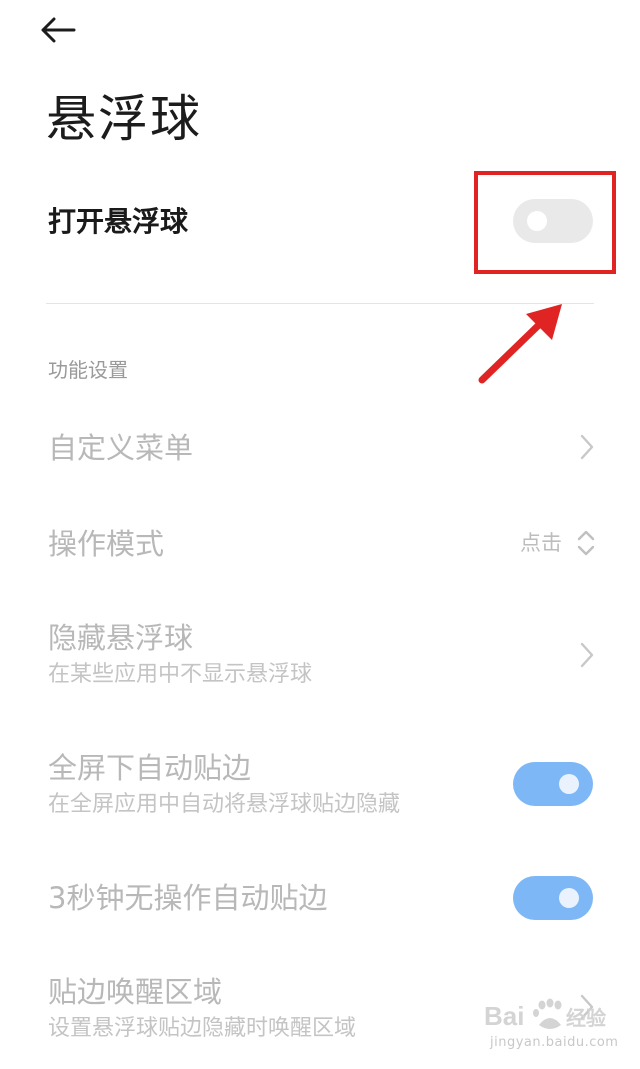 Image resolution: width=640 pixels, height=1069 pixels. What do you see at coordinates (188, 898) in the screenshot?
I see `row-title: 3秒钟无操作自动贴边` at bounding box center [188, 898].